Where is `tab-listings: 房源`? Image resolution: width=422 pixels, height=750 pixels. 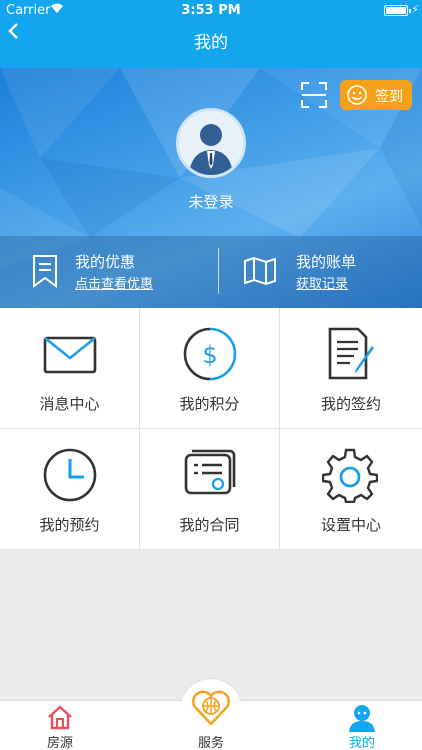 tab-listings: 房源 is located at coordinates (60, 727).